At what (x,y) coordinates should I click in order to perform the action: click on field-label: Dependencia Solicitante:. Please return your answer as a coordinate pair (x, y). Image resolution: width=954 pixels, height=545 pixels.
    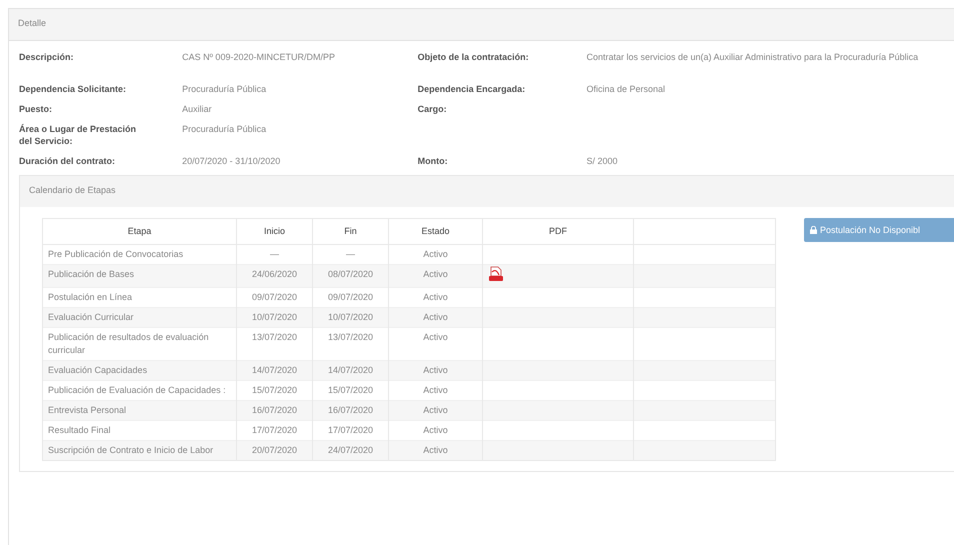
    Looking at the image, I should click on (72, 89).